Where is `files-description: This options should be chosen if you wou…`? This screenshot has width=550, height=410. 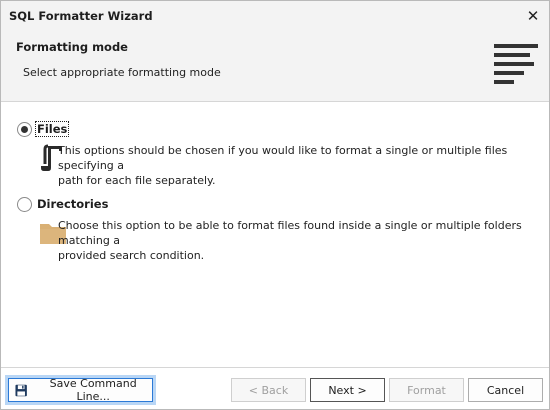
files-description: This options should be chosen if you wou… is located at coordinates (293, 165).